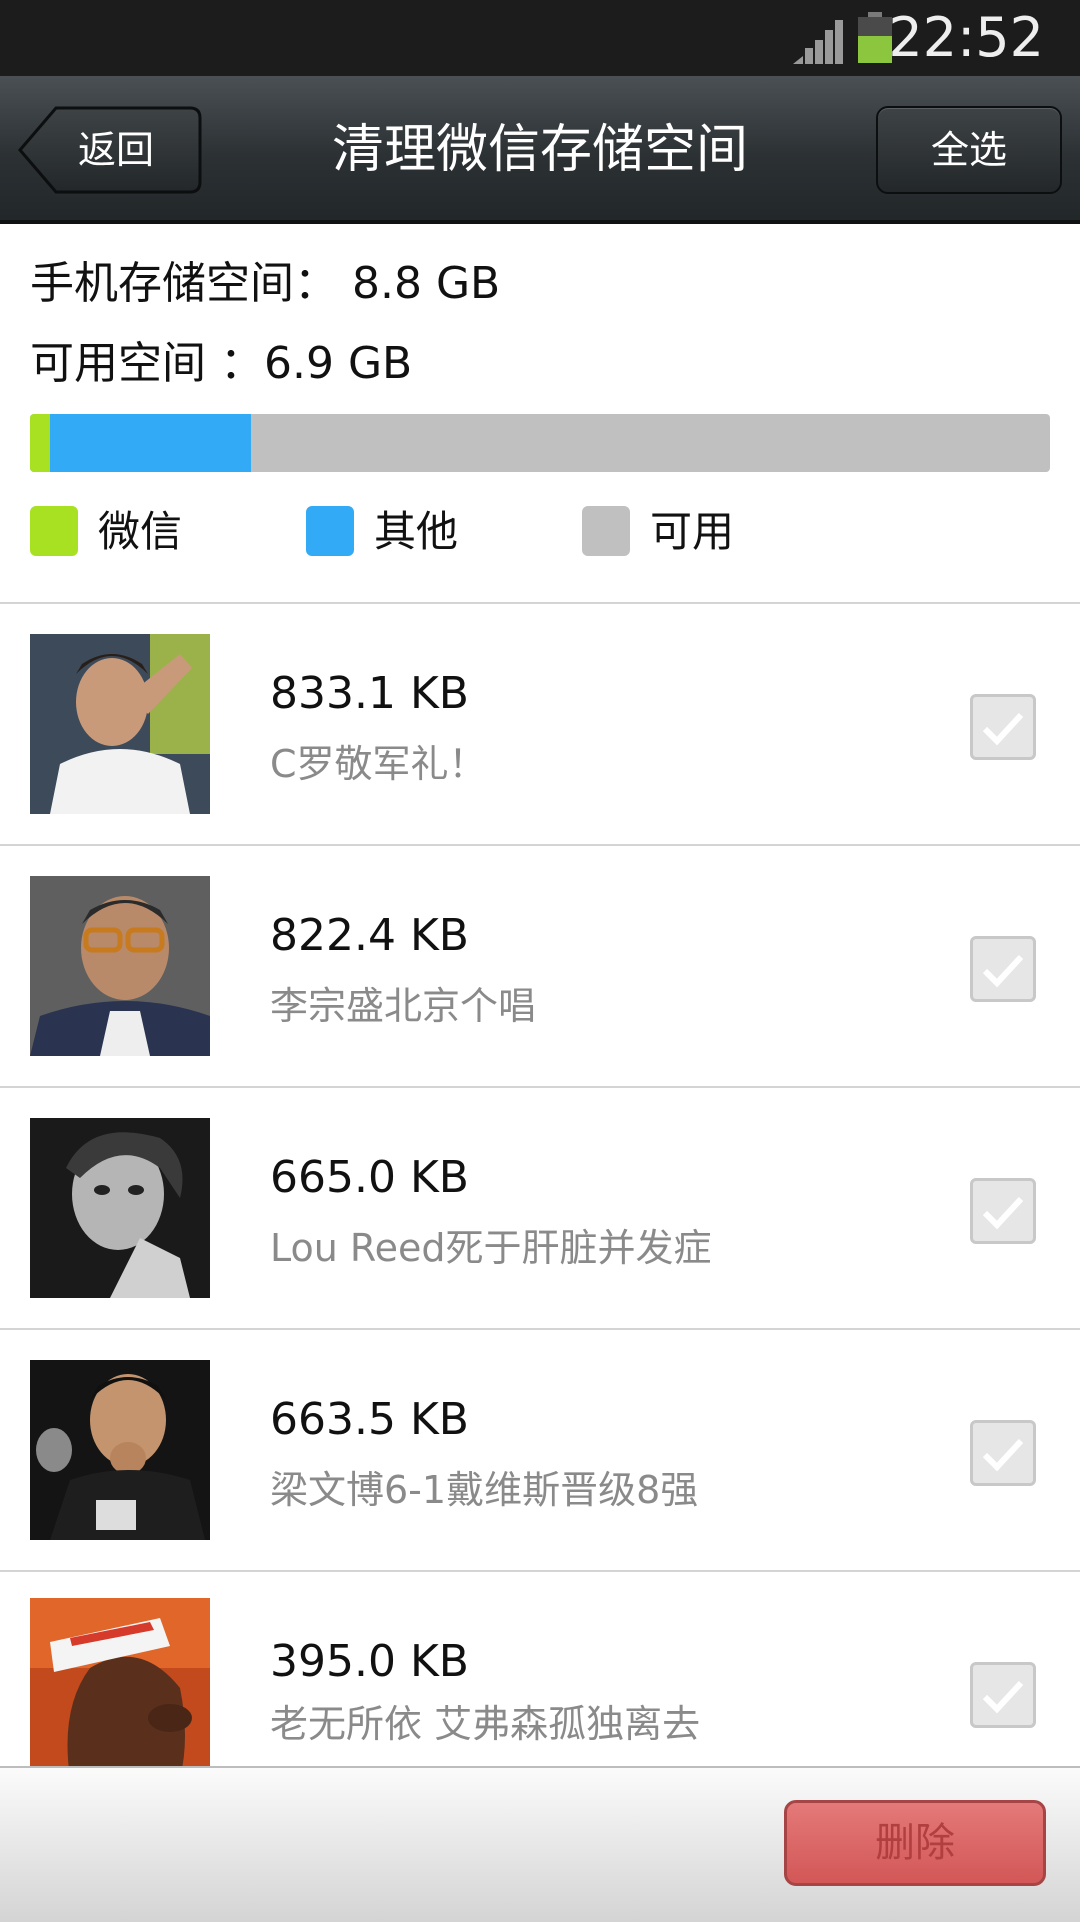  Describe the element at coordinates (330, 531) in the screenshot. I see `legend-swatch-other` at that location.